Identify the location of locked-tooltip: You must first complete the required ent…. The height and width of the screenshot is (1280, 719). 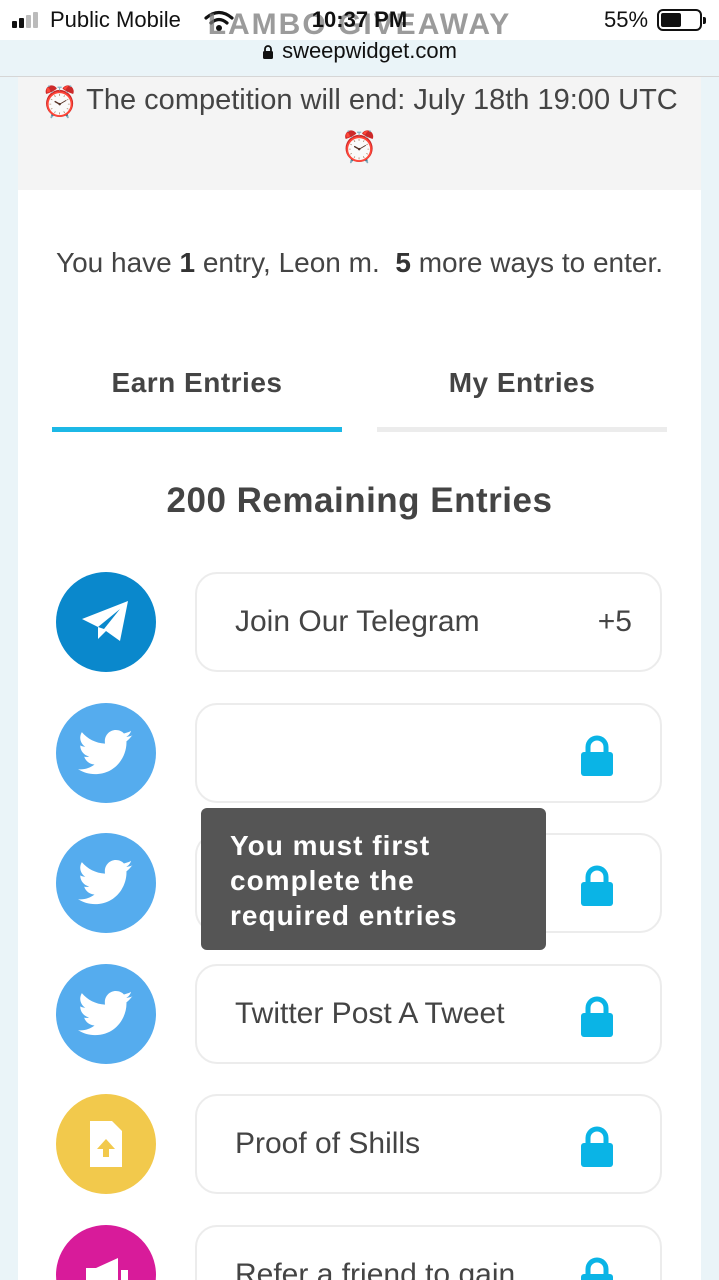
(373, 879).